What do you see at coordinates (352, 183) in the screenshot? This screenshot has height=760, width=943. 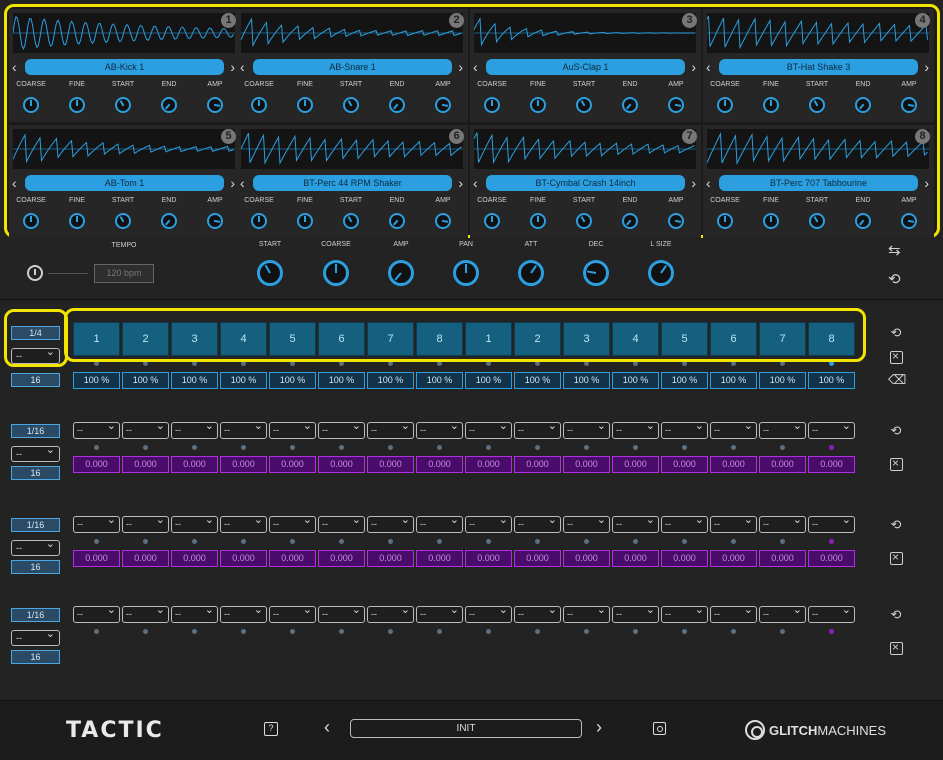 I see `sample-name: BT-Perc 44 RPM Shaker` at bounding box center [352, 183].